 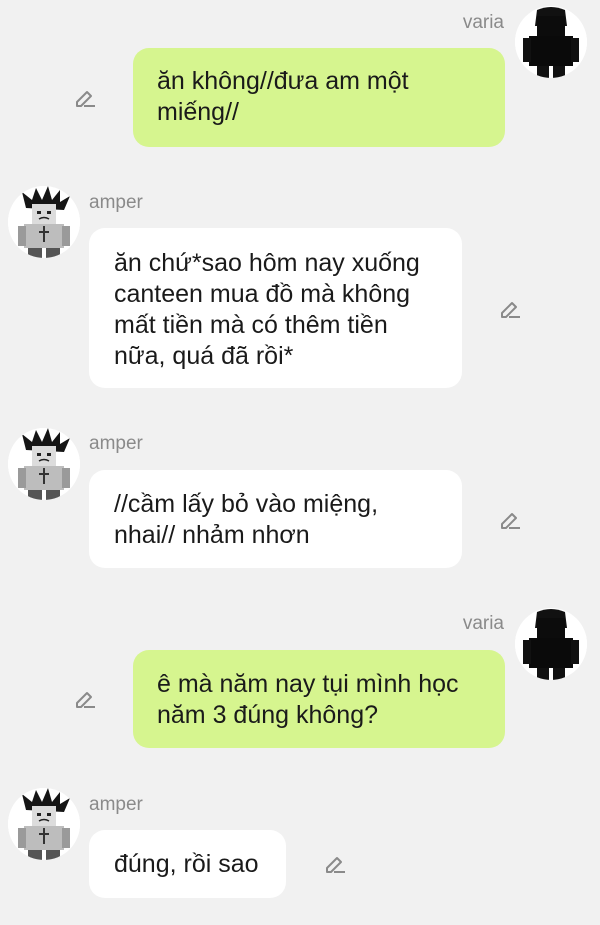 What do you see at coordinates (44, 824) in the screenshot?
I see `amper-avatar` at bounding box center [44, 824].